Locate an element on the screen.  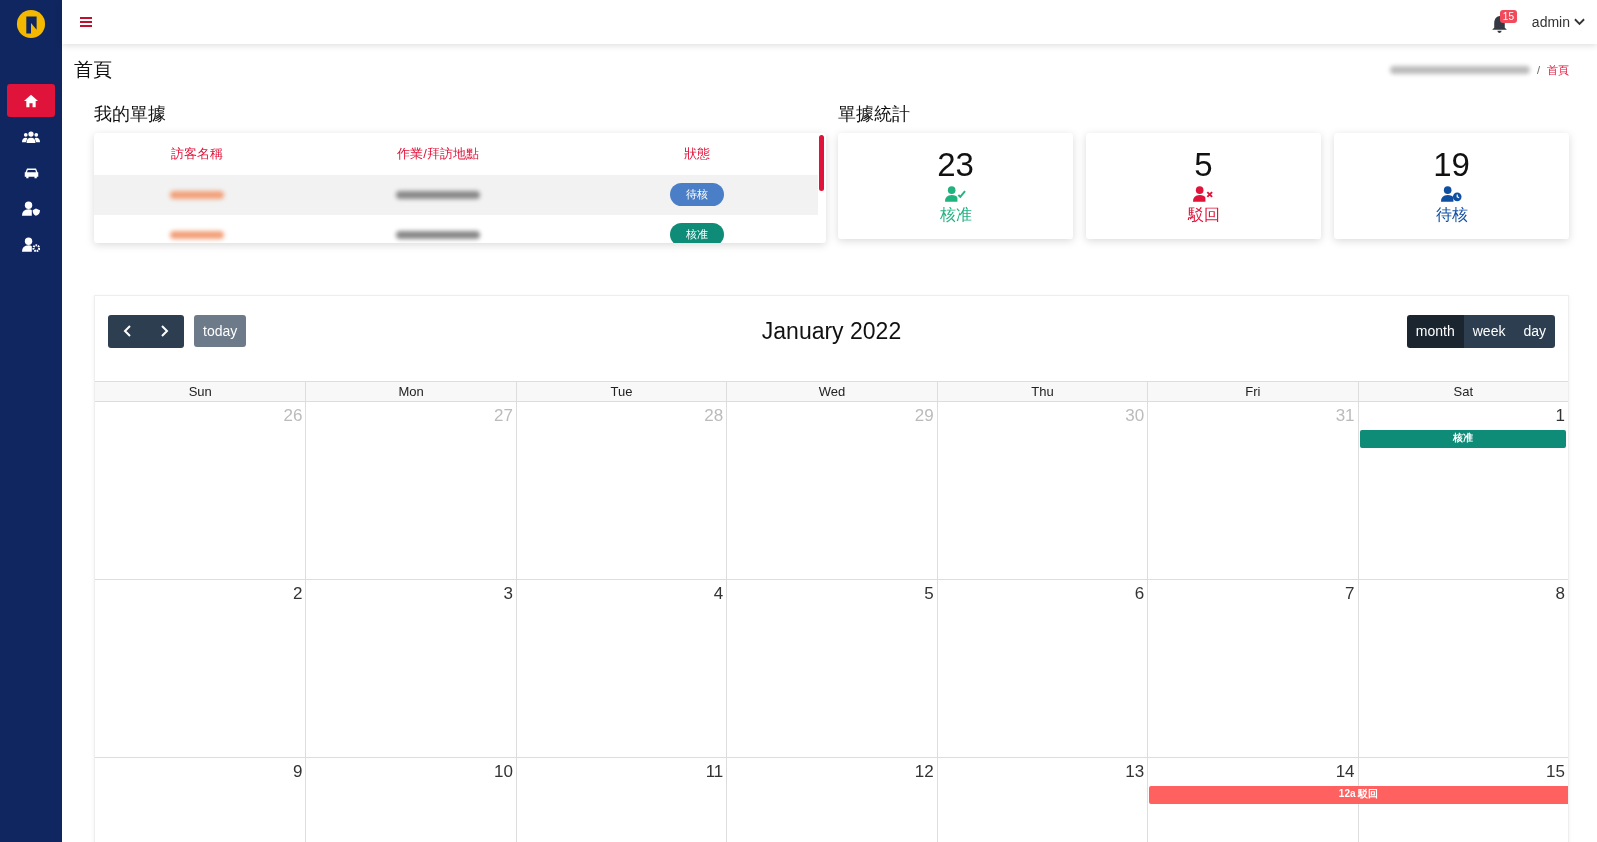
chevron-left-icon is located at coordinates (127, 331).